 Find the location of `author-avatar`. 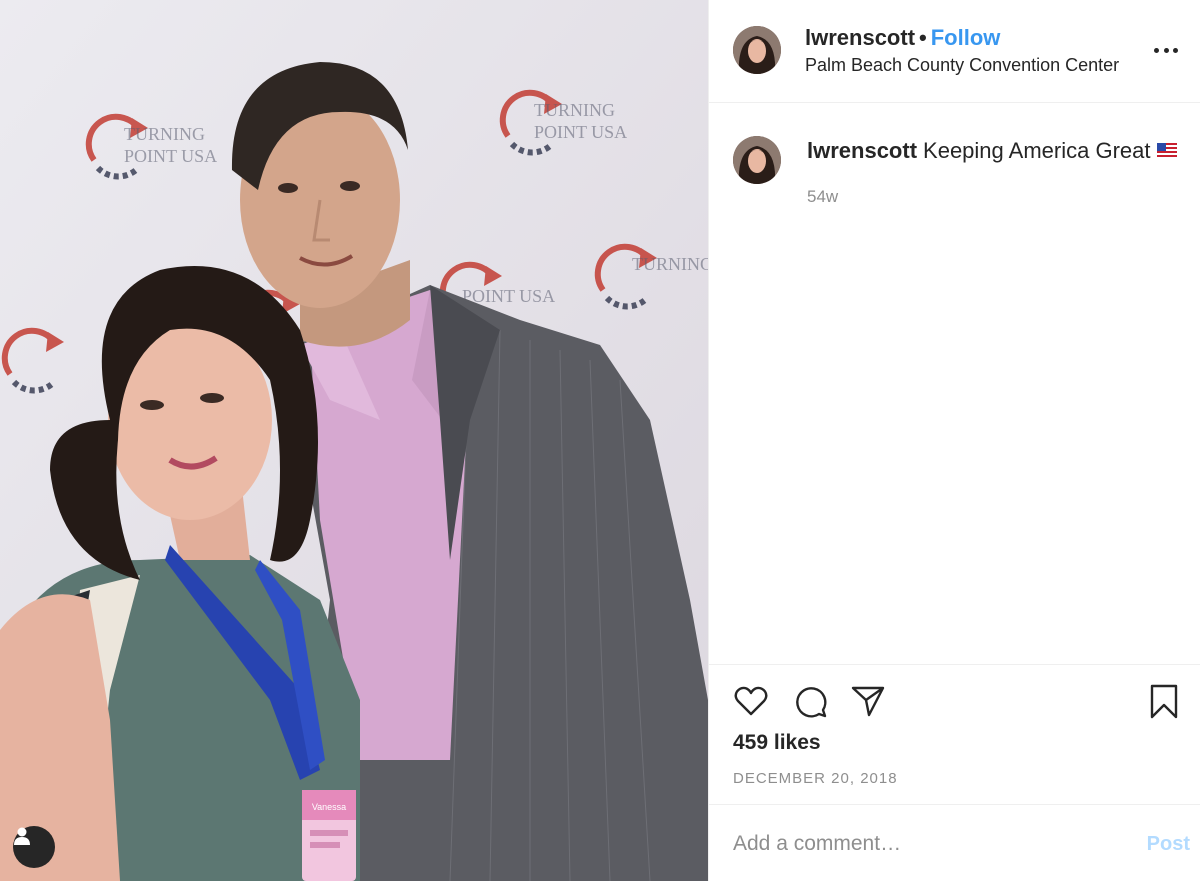

author-avatar is located at coordinates (757, 50).